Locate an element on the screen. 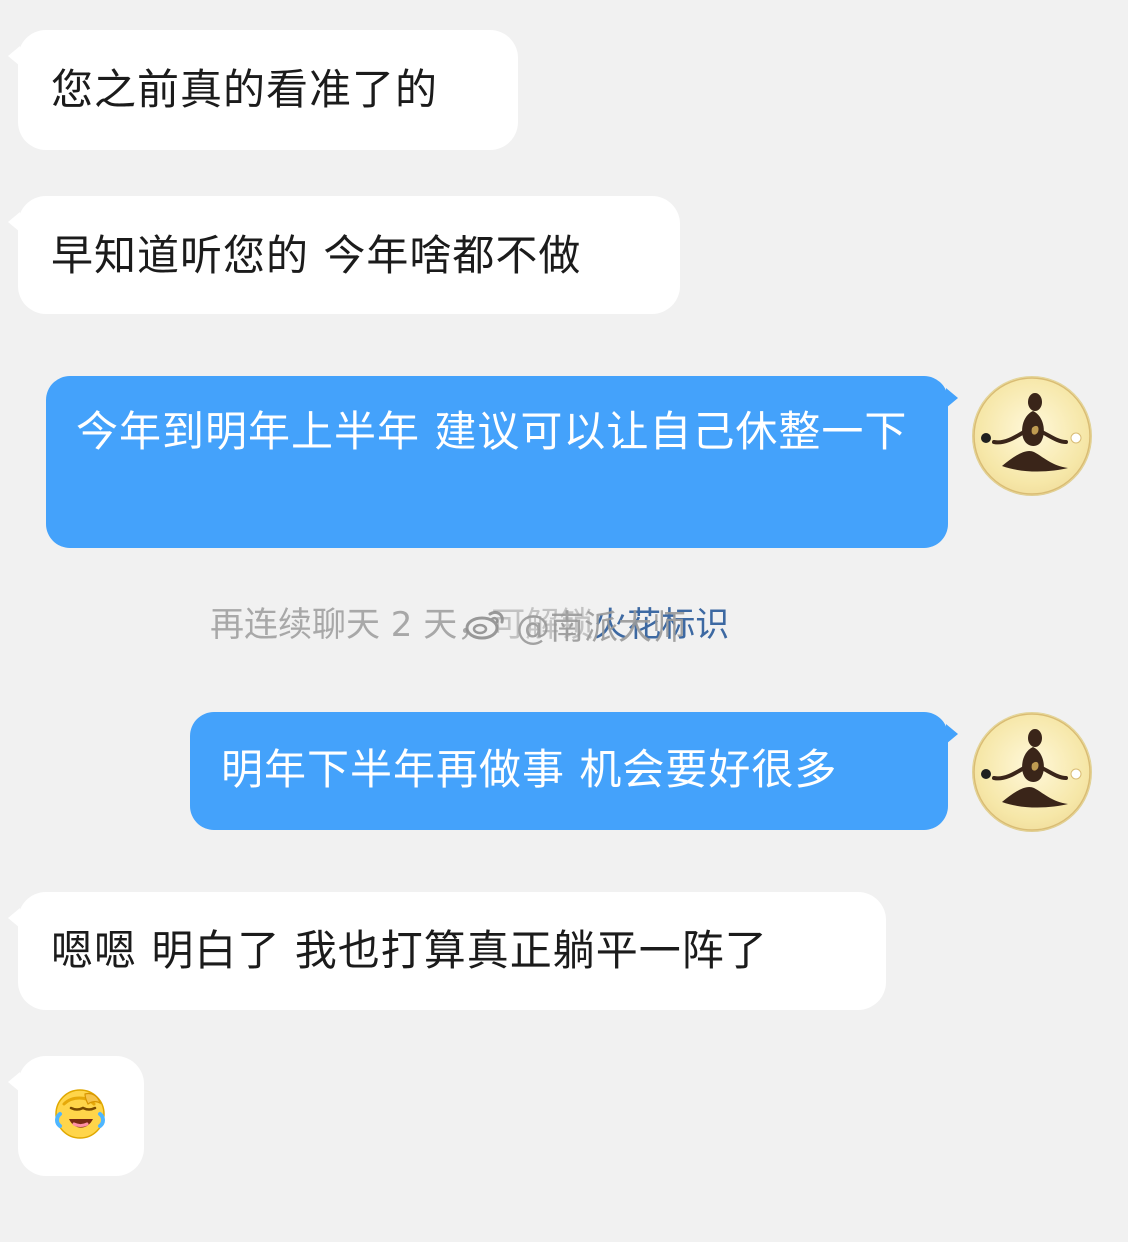 The image size is (1128, 1242). outgoing-message-1: 今年到明年上半年 建议可以让自己休整一下 is located at coordinates (502, 462).